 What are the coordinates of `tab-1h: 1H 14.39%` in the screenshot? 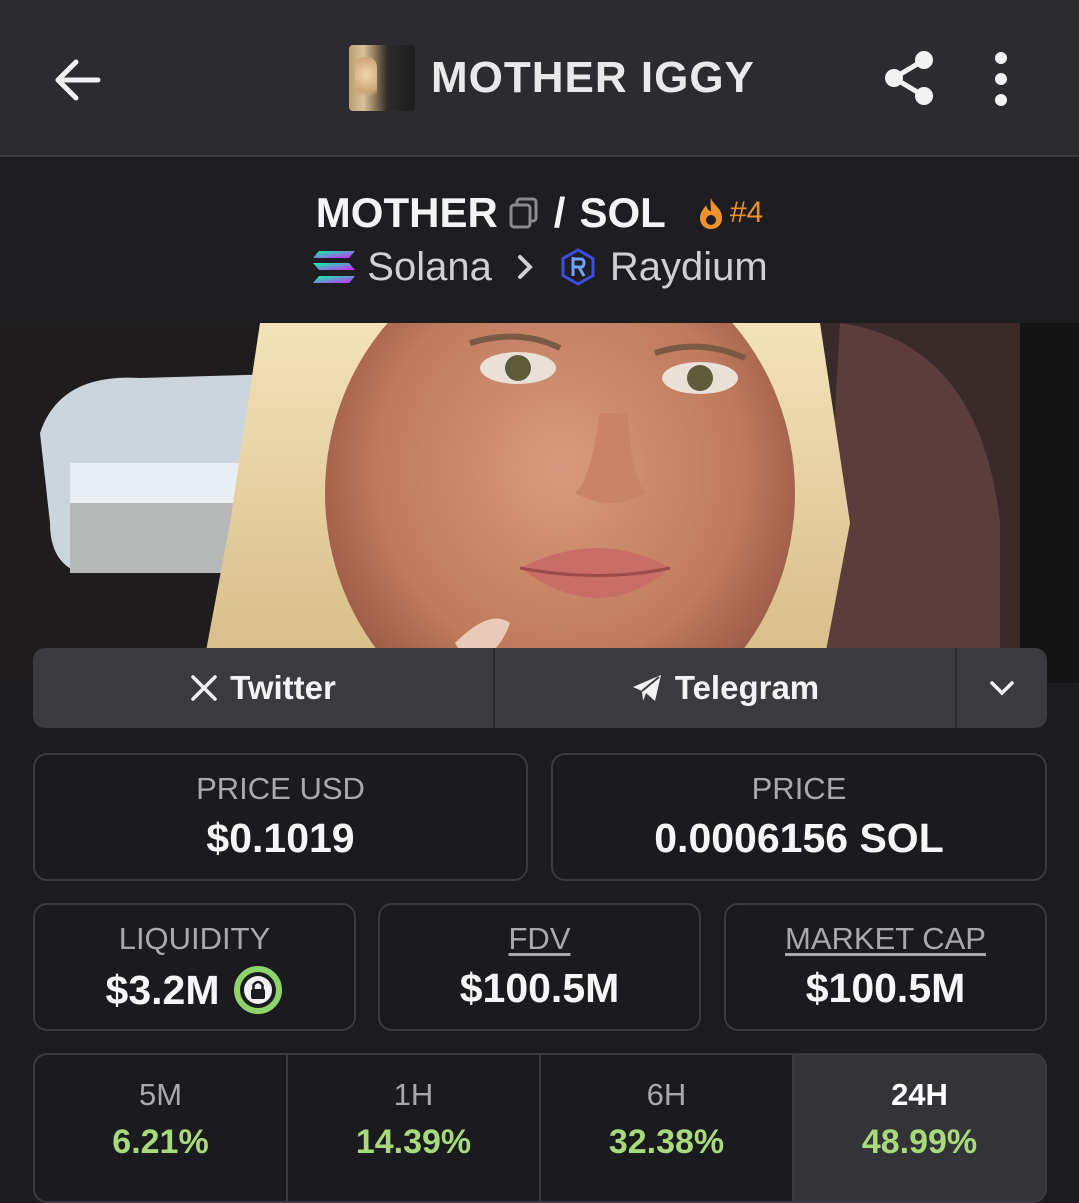 It's located at (414, 1128).